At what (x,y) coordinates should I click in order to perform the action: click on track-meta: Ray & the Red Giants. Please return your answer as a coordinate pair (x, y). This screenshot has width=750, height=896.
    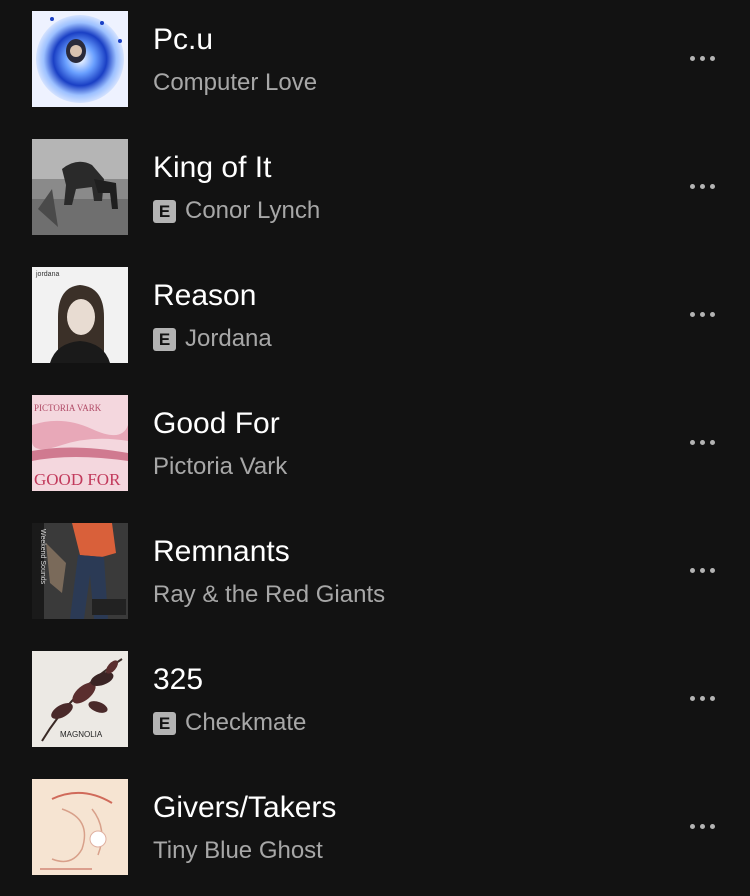
    Looking at the image, I should click on (269, 595).